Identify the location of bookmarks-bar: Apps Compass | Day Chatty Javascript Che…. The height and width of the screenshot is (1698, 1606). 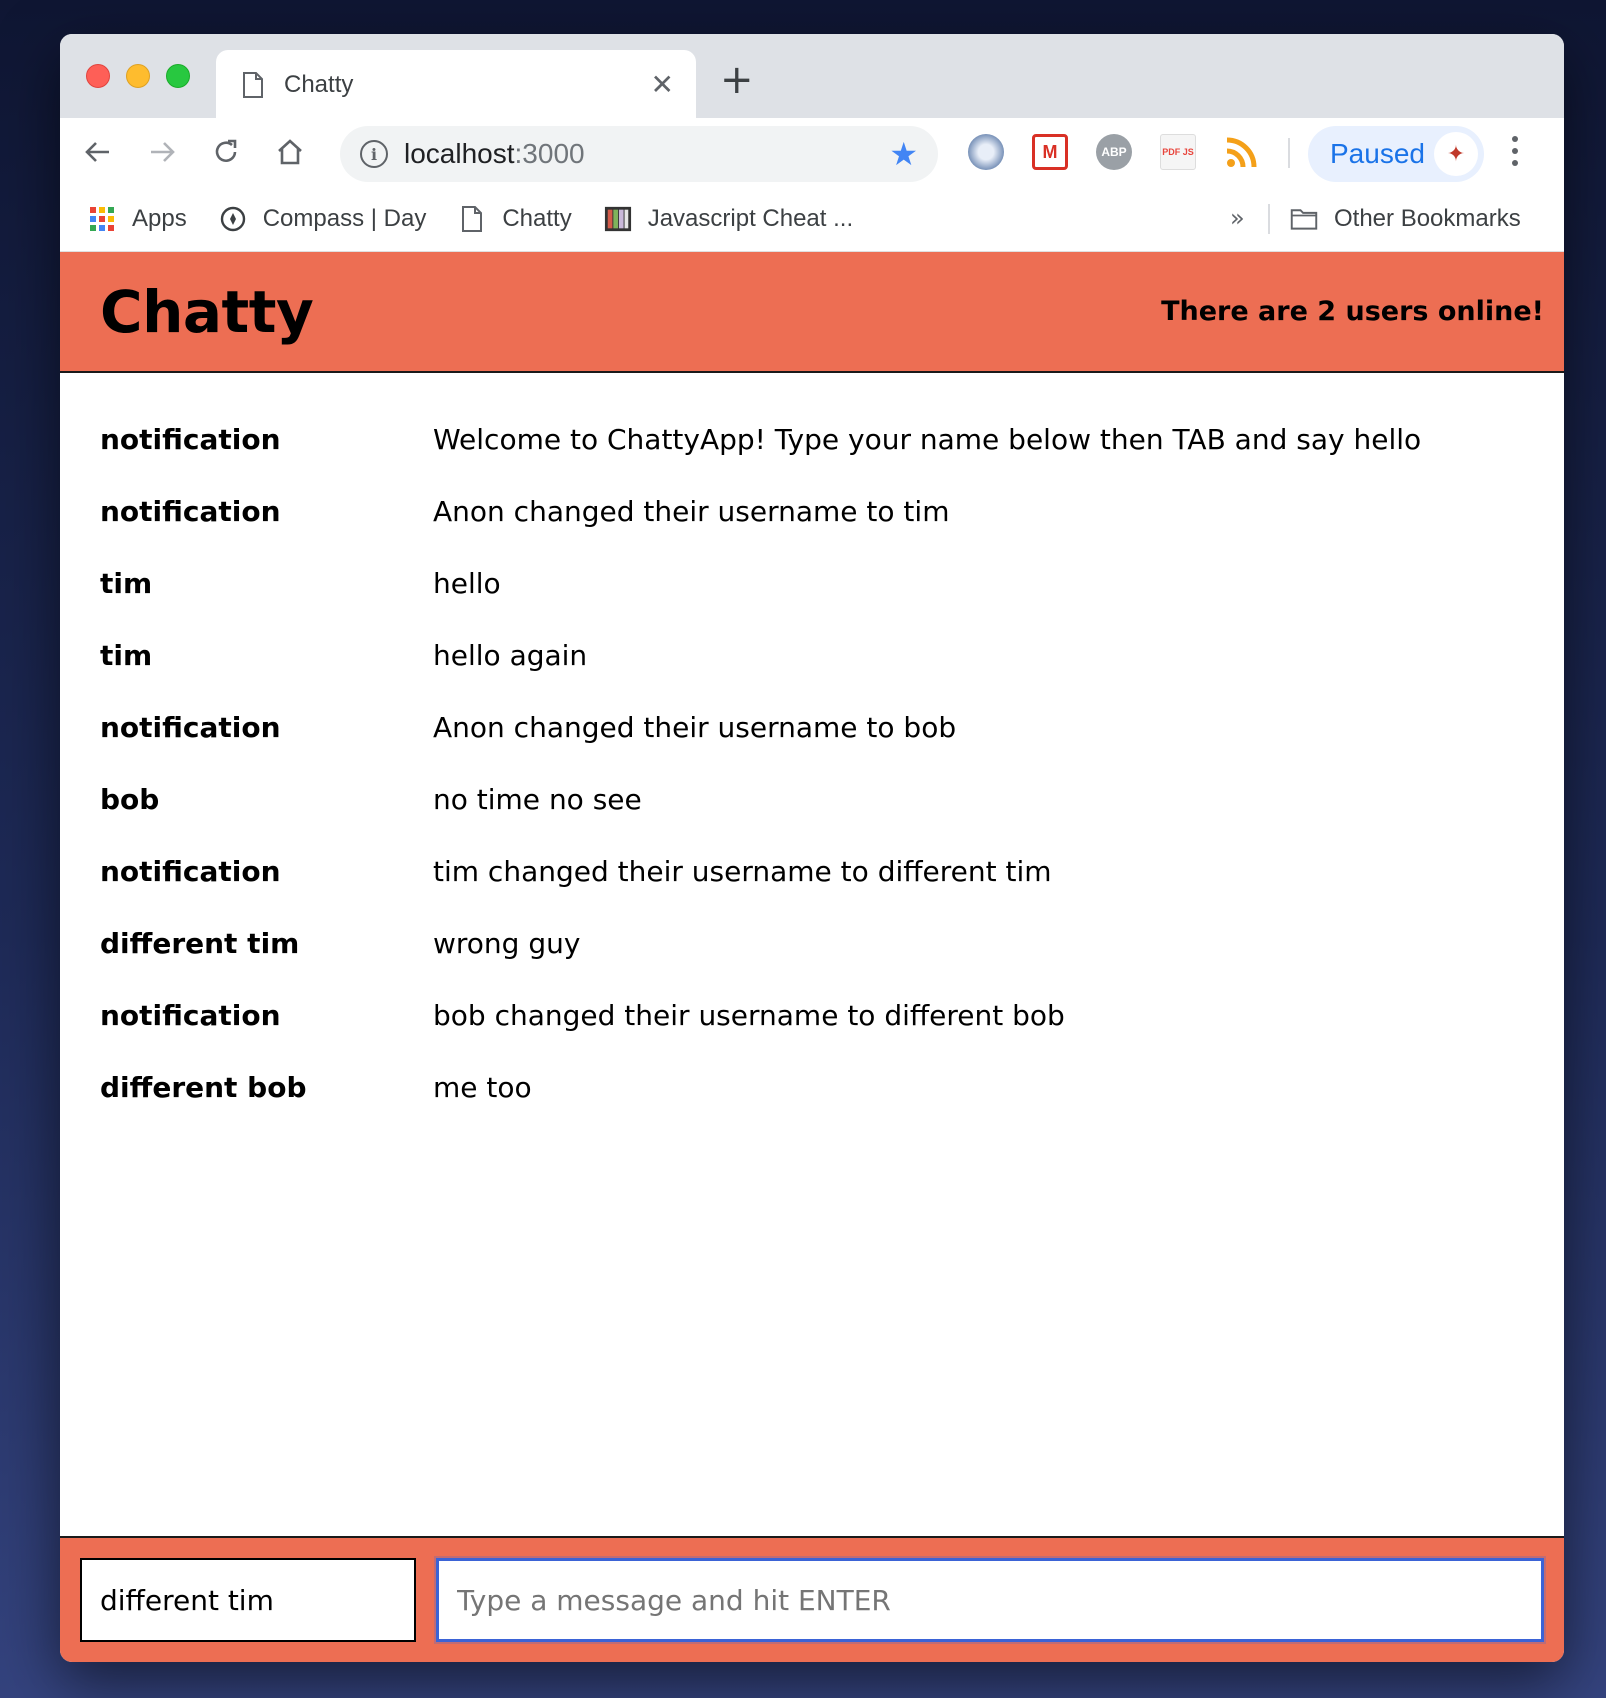
(812, 219).